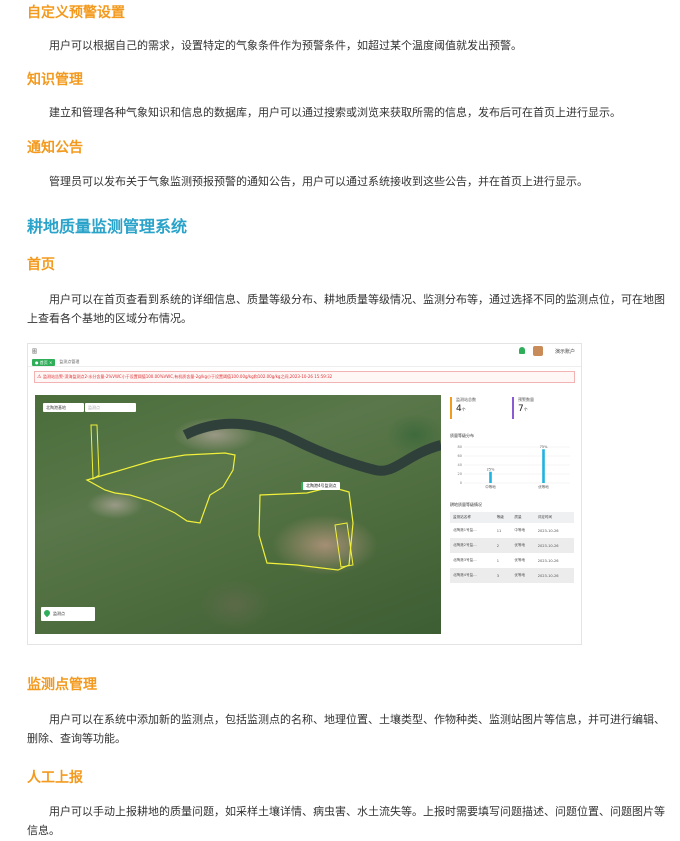 This screenshot has width=680, height=841. I want to click on stat-value: 4个, so click(461, 409).